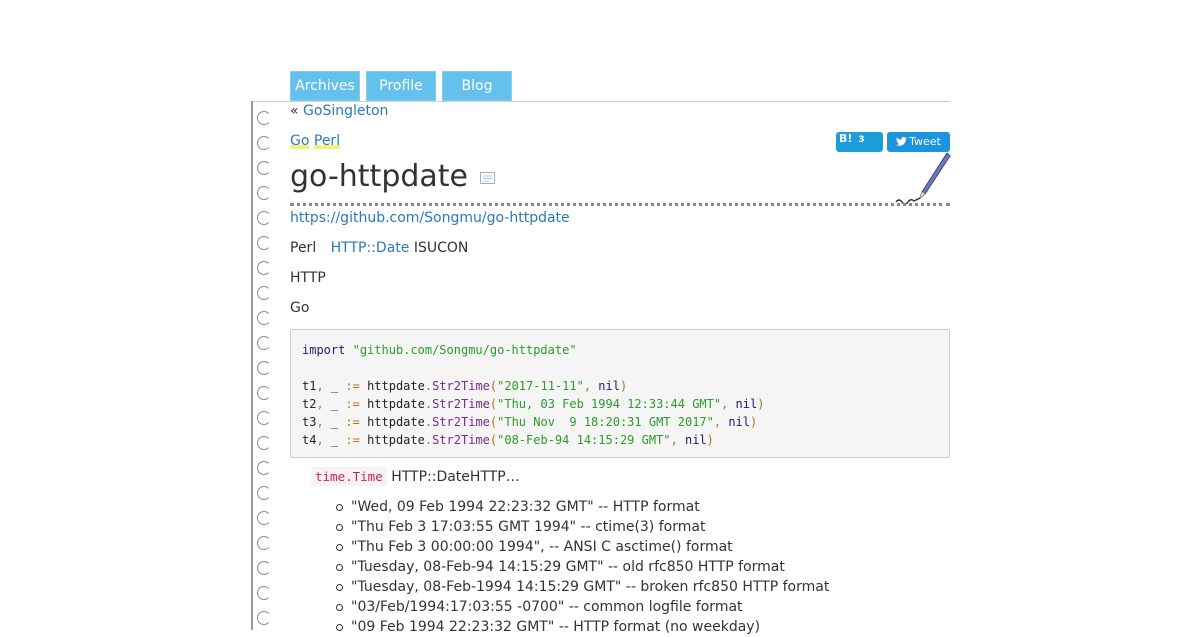 This screenshot has height=637, width=1200. I want to click on hatena-icon: B!, so click(846, 138).